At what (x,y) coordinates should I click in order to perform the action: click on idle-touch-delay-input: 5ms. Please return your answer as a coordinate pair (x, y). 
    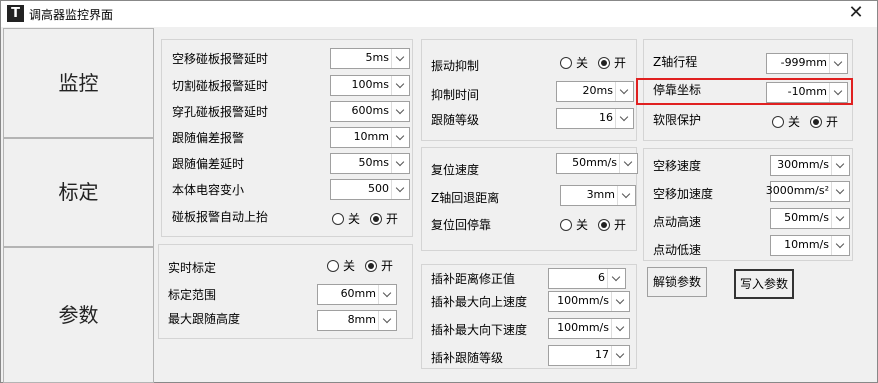
    Looking at the image, I should click on (370, 58).